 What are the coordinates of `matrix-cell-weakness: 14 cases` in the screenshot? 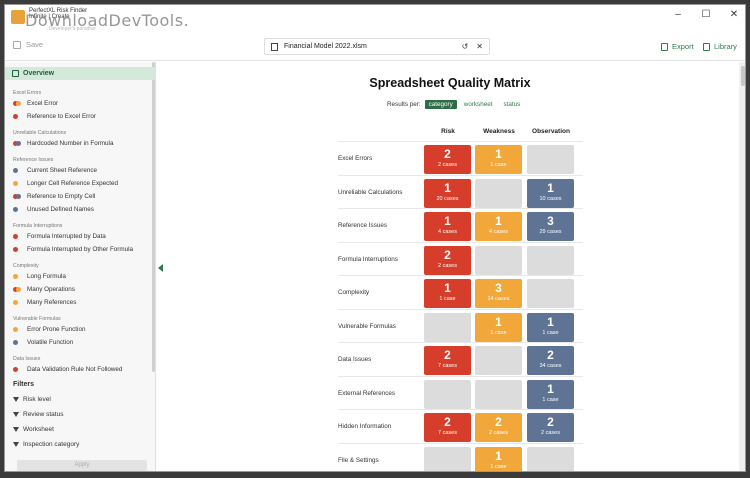 It's located at (498, 226).